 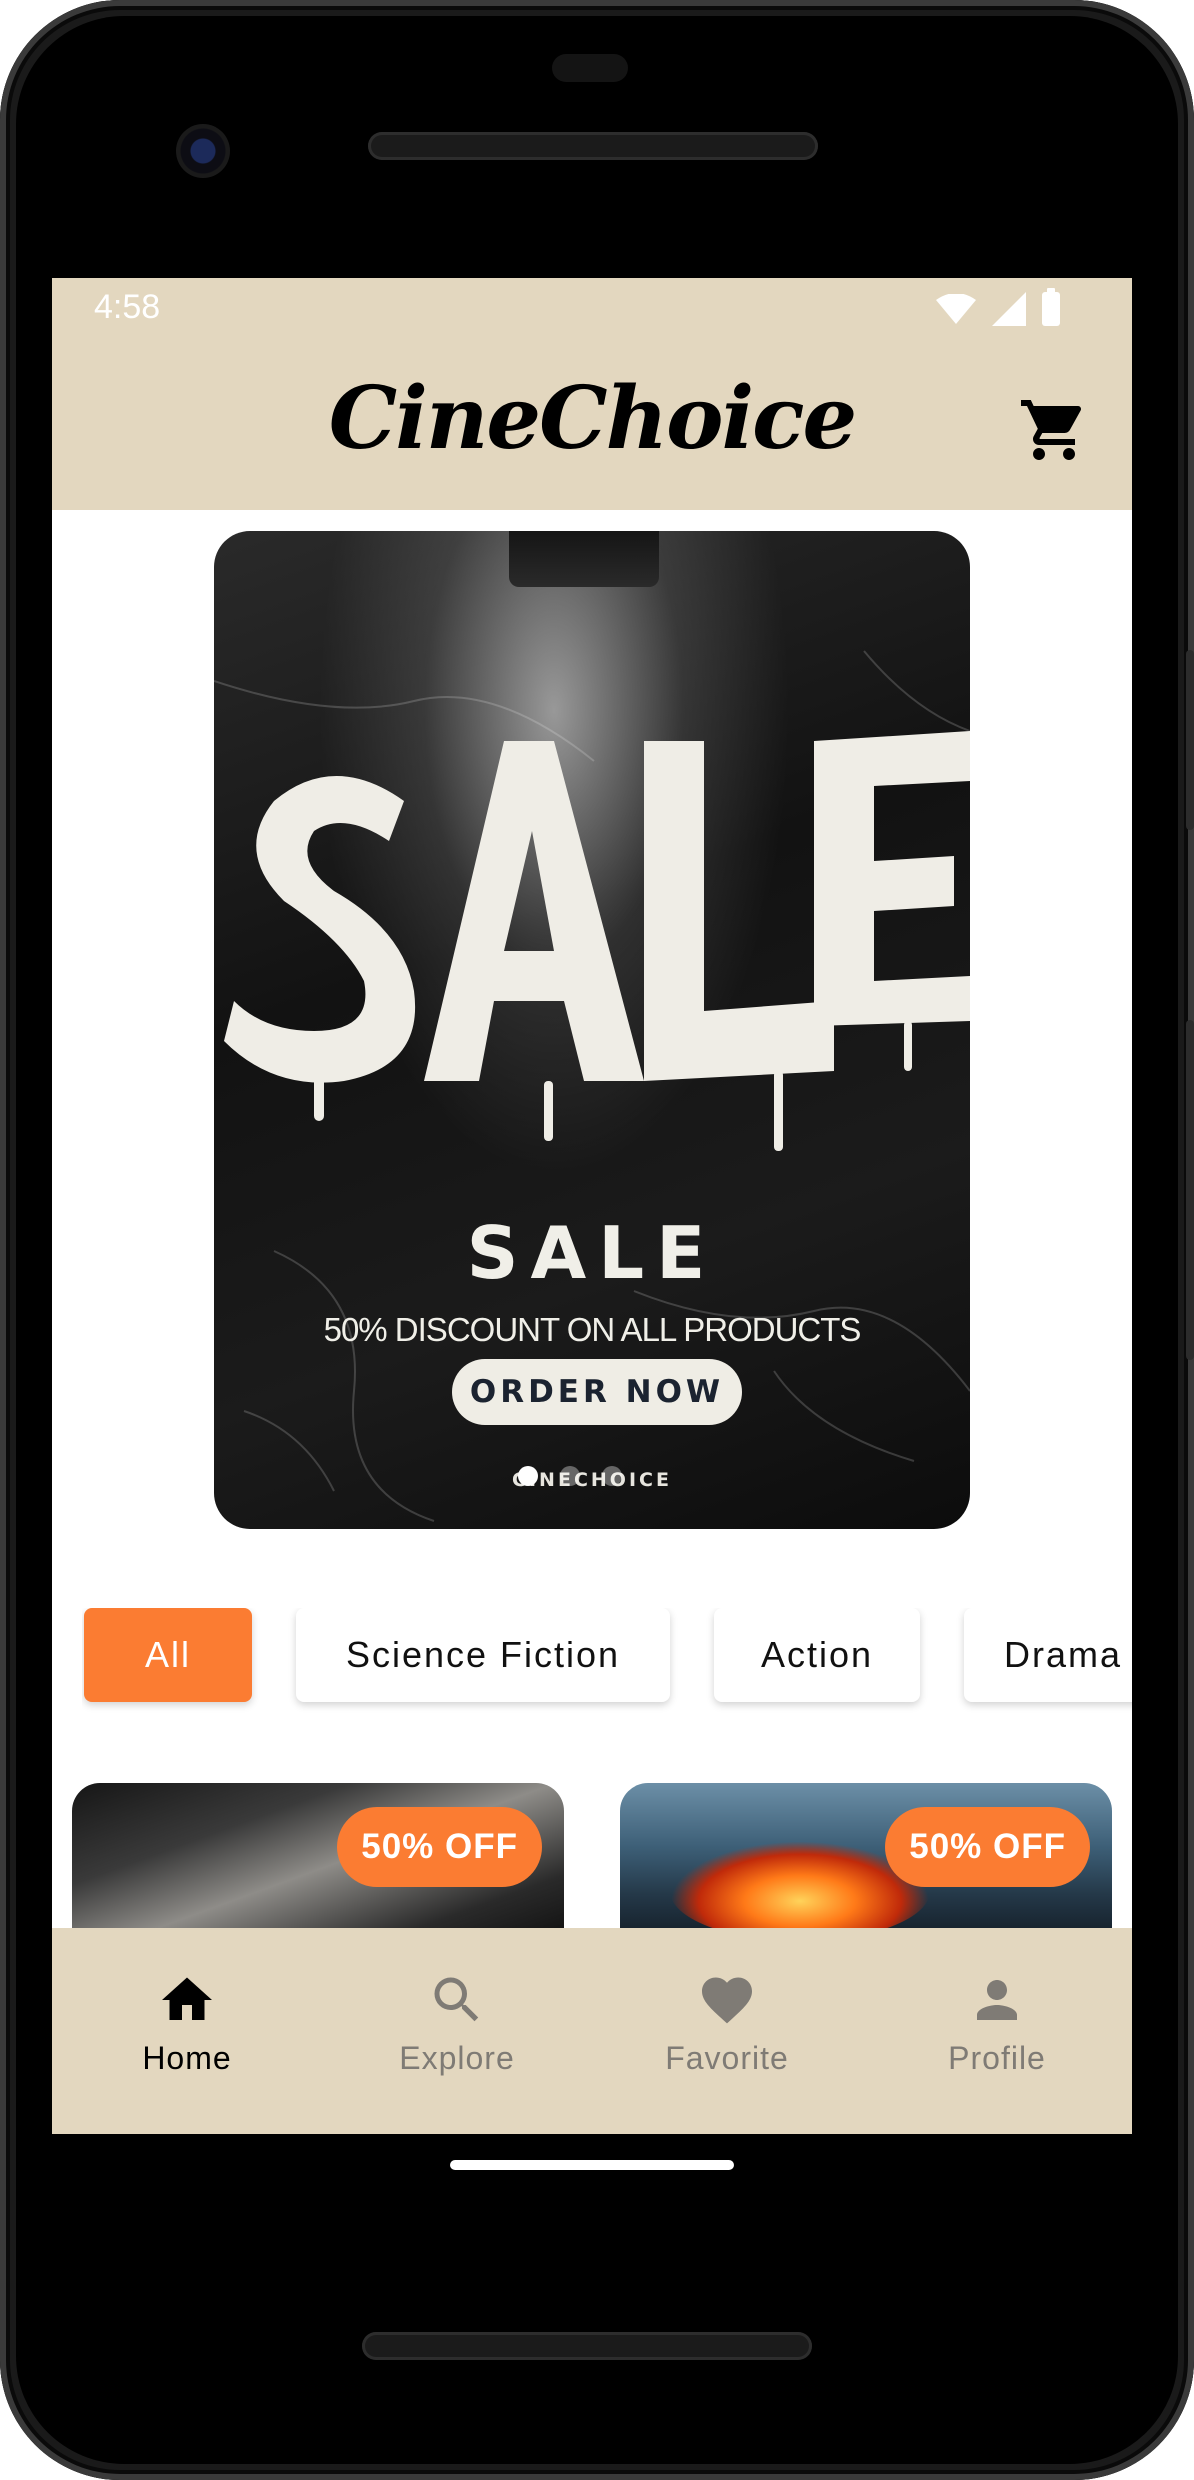 I want to click on category-chips: All Science Fiction Action Drama, so click(x=607, y=1663).